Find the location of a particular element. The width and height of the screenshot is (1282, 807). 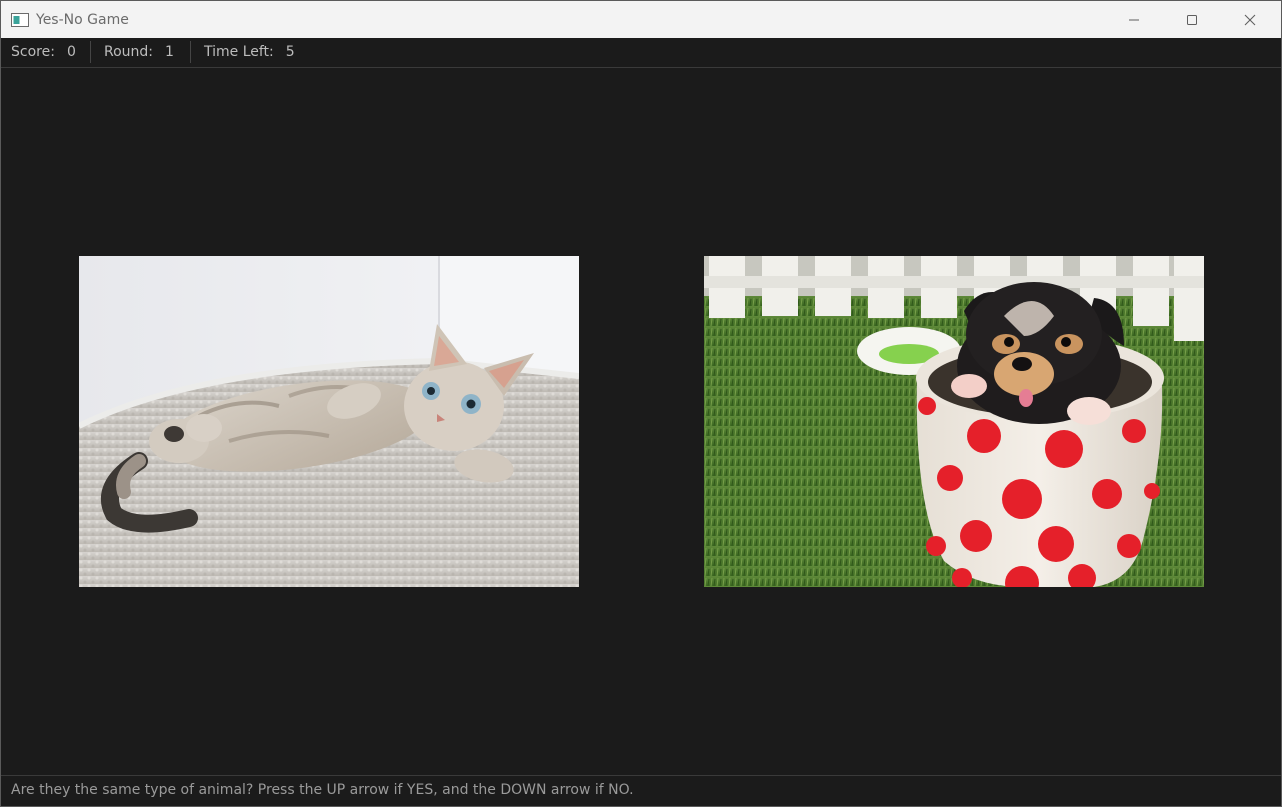

minimize-icon is located at coordinates (1134, 19).